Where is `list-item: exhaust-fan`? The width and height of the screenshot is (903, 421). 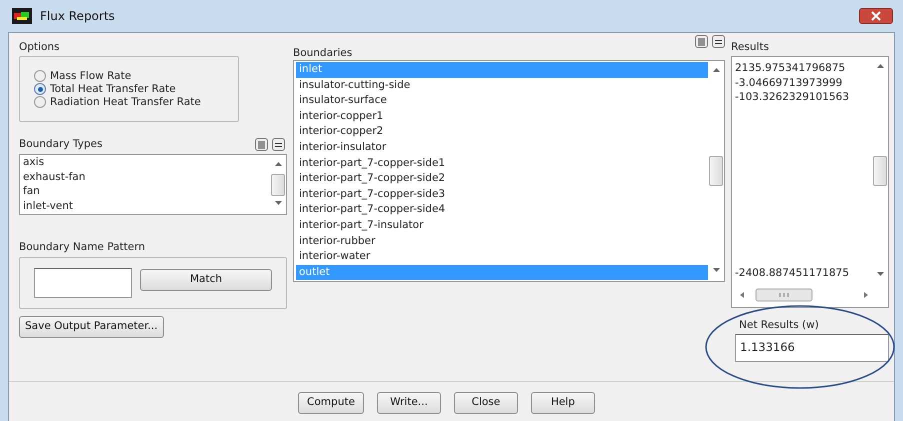 list-item: exhaust-fan is located at coordinates (145, 177).